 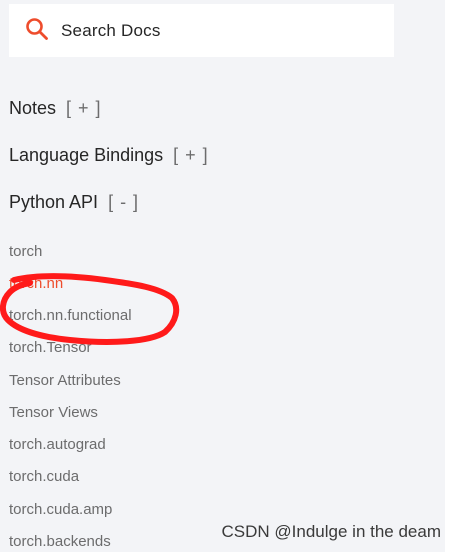 I want to click on nav-item-torch-cuda: torch.cuda, so click(x=44, y=476).